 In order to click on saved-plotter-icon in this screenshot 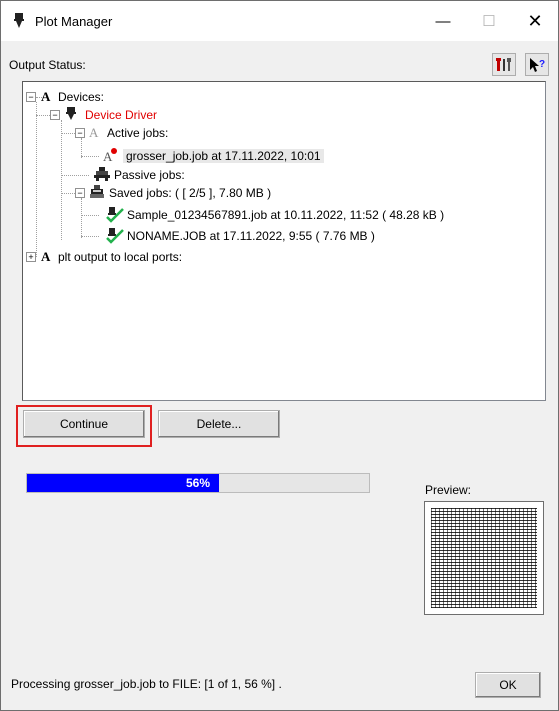, I will do `click(97, 193)`.